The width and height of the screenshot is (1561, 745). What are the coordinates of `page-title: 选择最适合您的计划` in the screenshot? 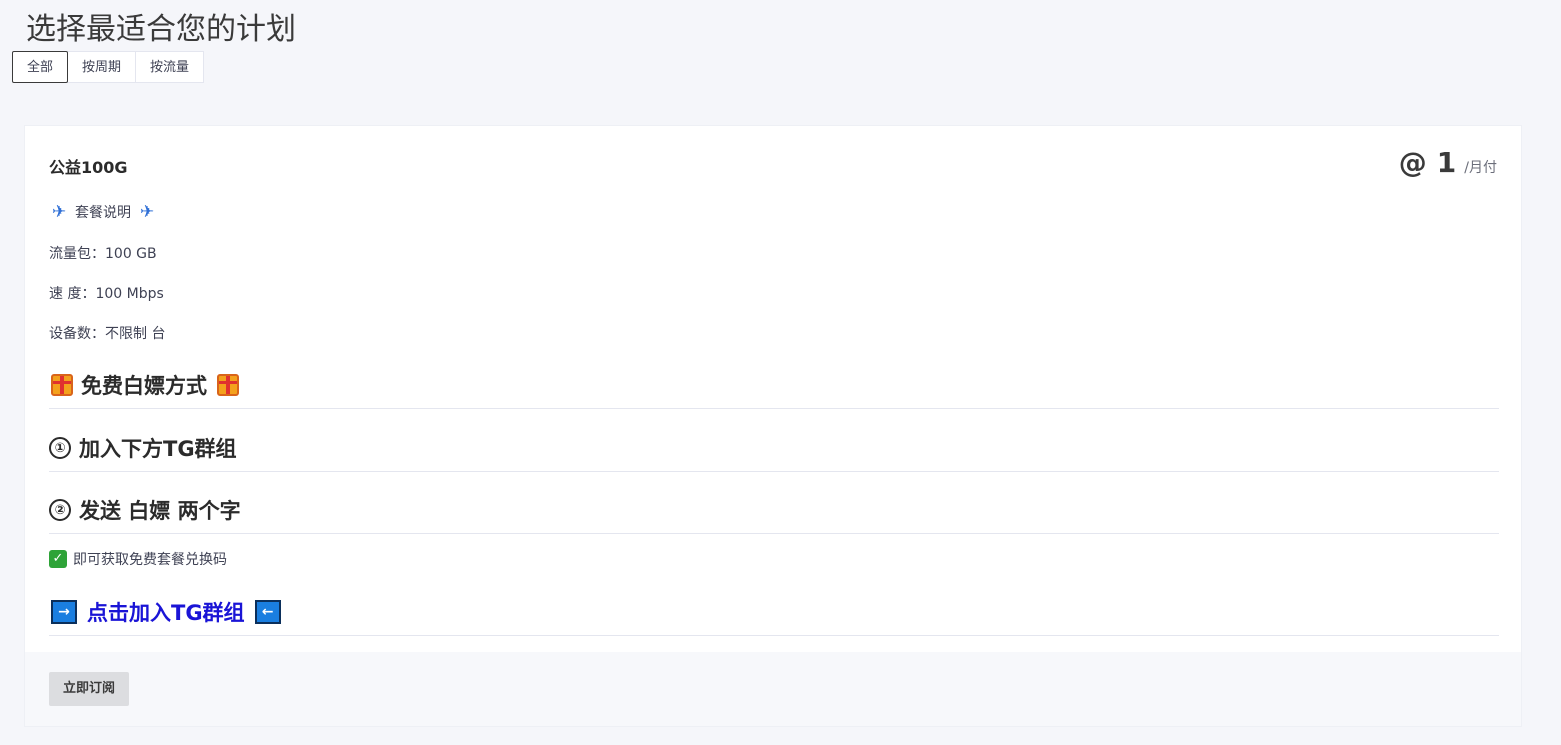 It's located at (161, 29).